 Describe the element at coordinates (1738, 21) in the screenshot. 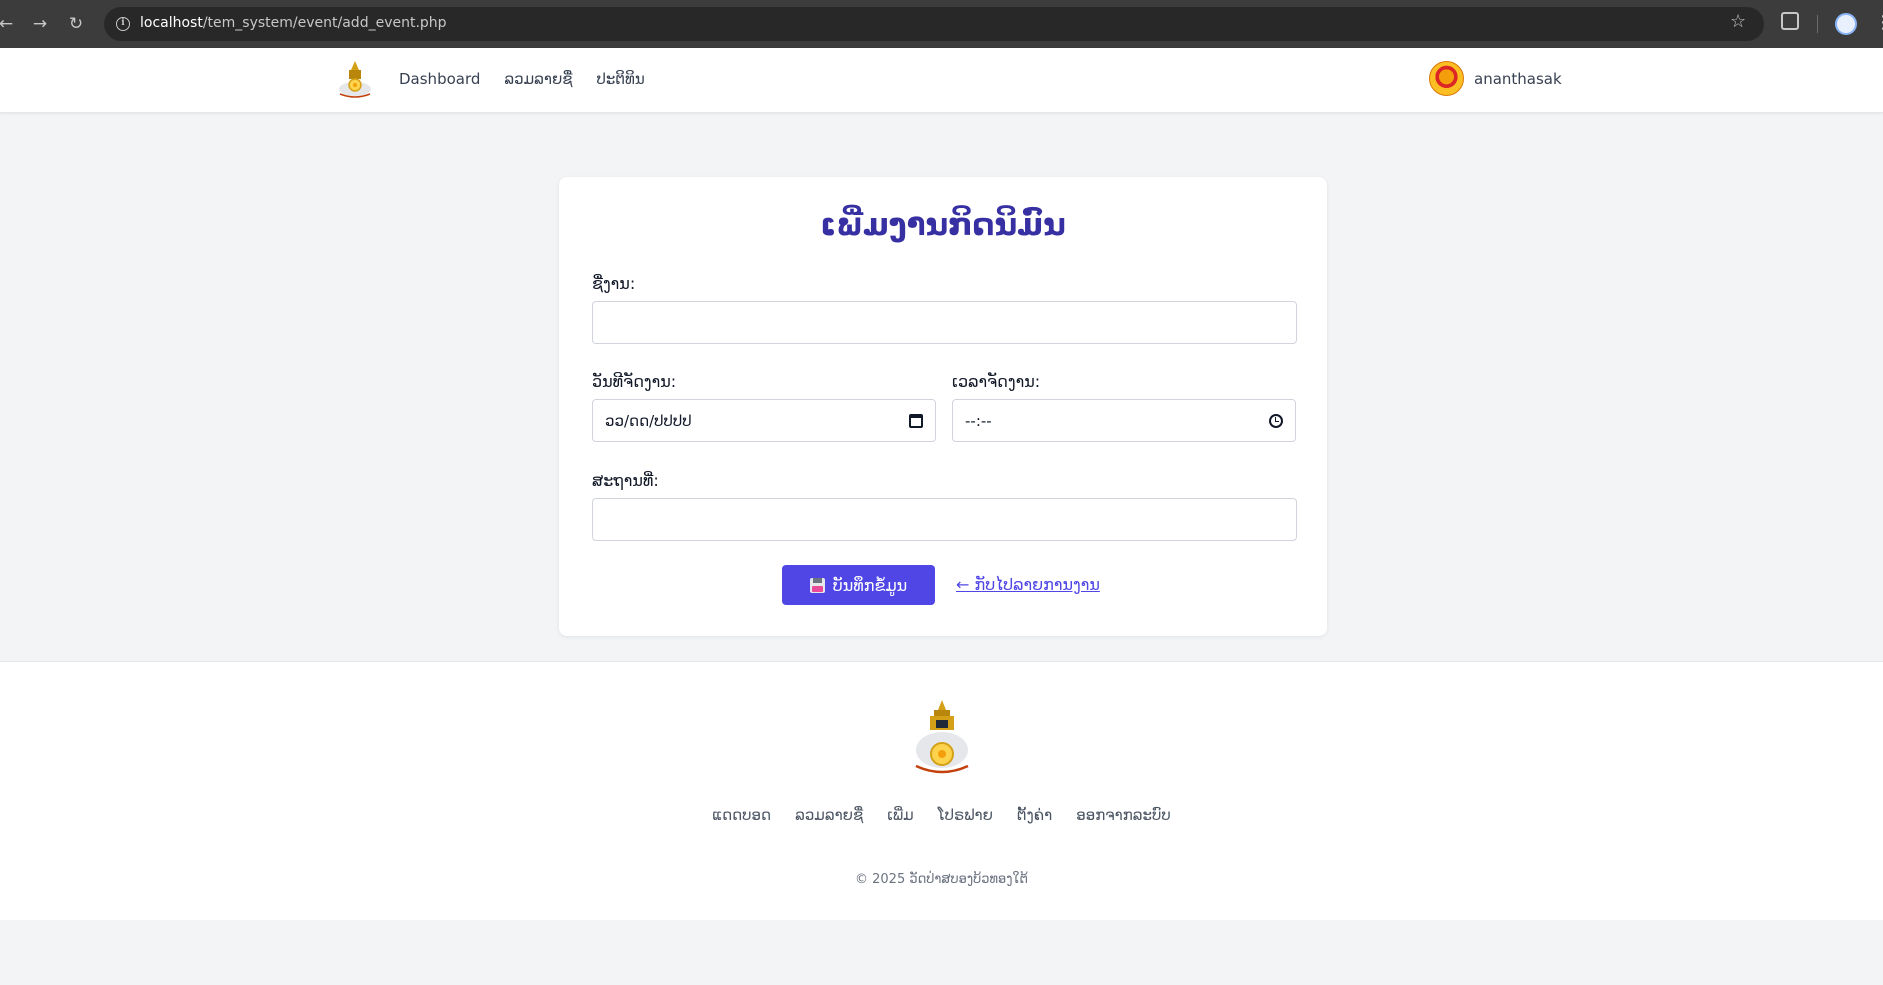

I see `bookmark-star-icon: ☆` at that location.